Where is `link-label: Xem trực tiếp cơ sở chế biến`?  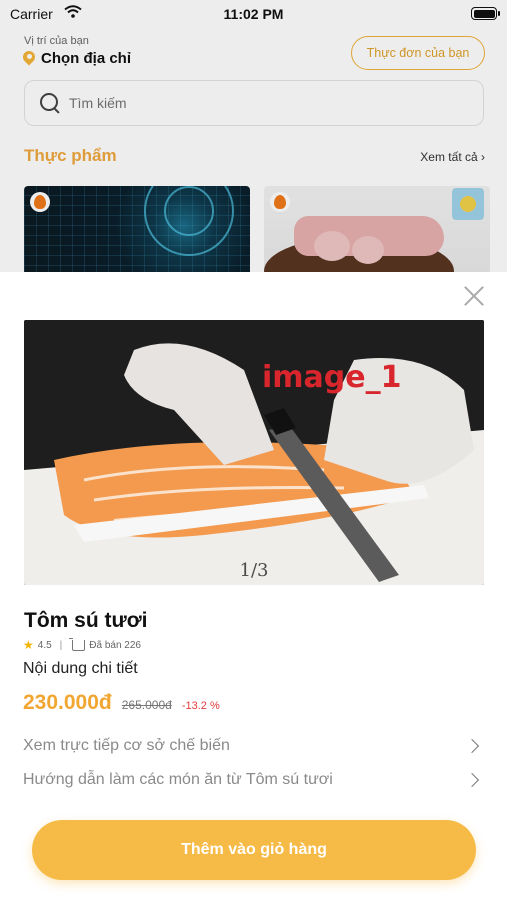 link-label: Xem trực tiếp cơ sở chế biến is located at coordinates (126, 746).